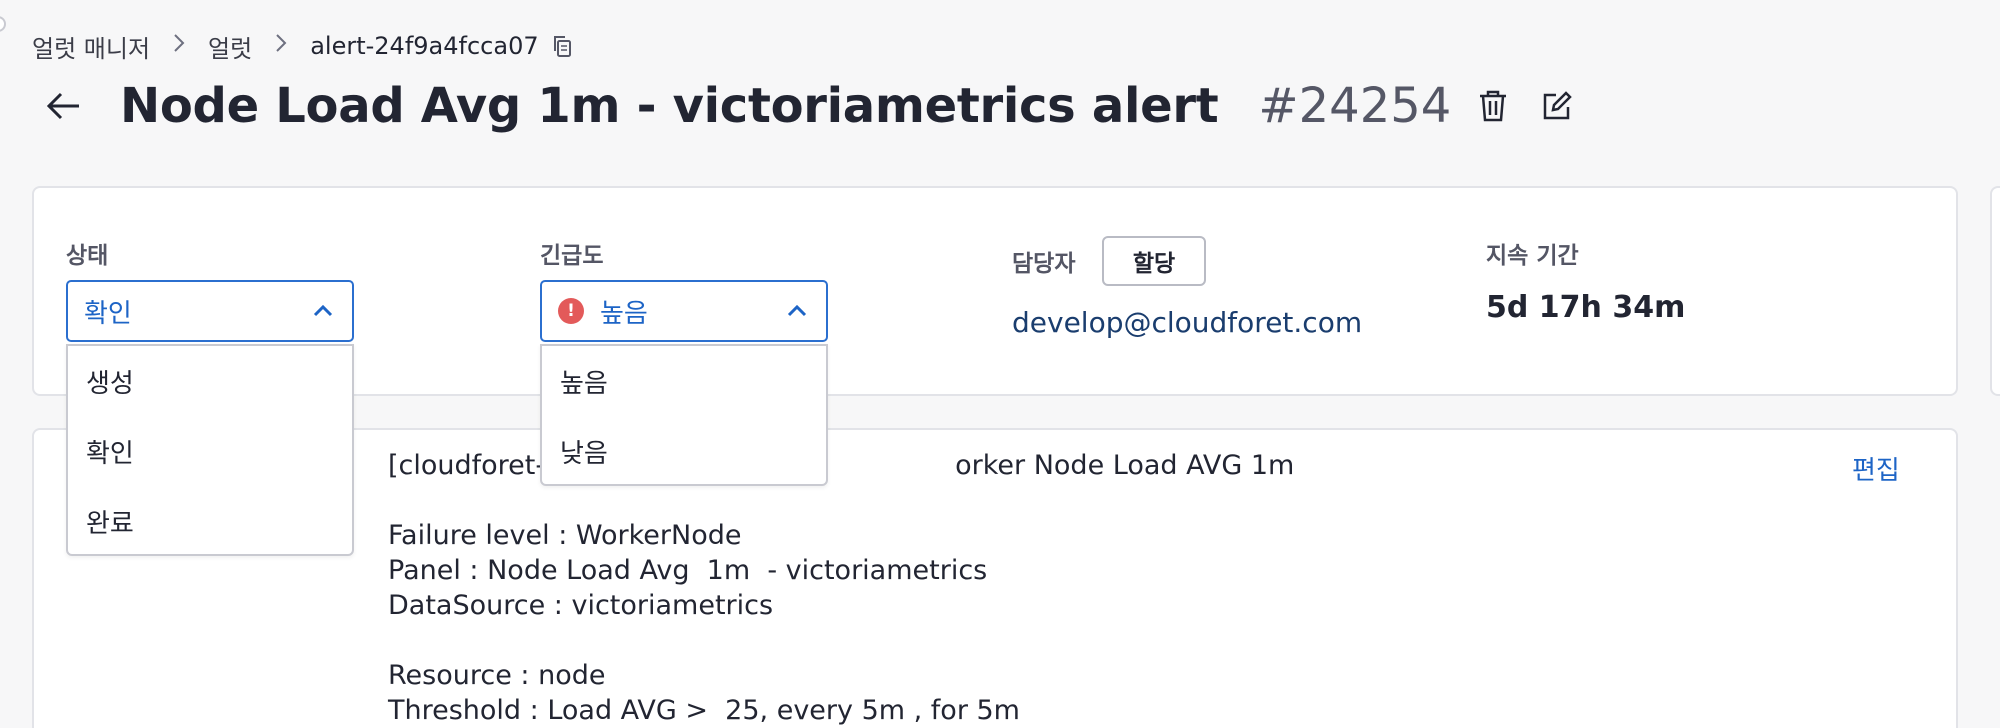 This screenshot has width=2000, height=728. I want to click on alert-circle-icon: !, so click(571, 311).